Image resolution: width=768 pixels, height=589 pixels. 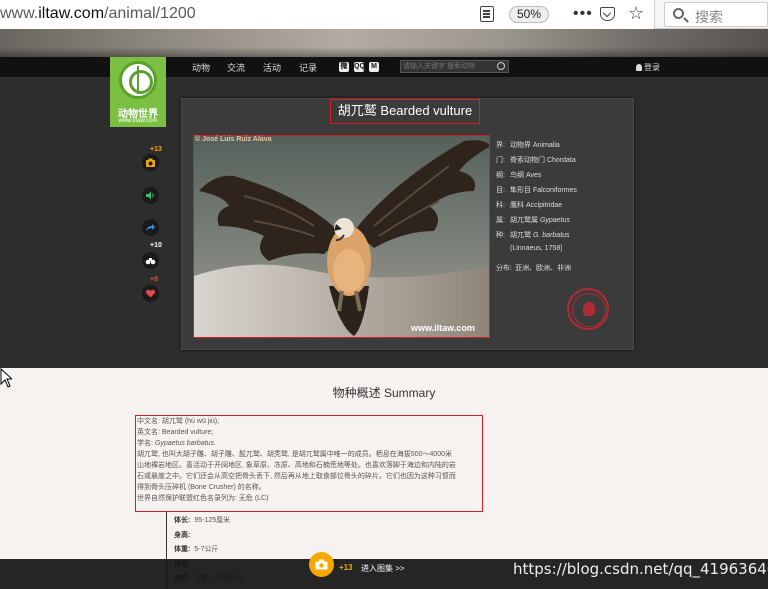 What do you see at coordinates (607, 14) in the screenshot?
I see `pocket-icon` at bounding box center [607, 14].